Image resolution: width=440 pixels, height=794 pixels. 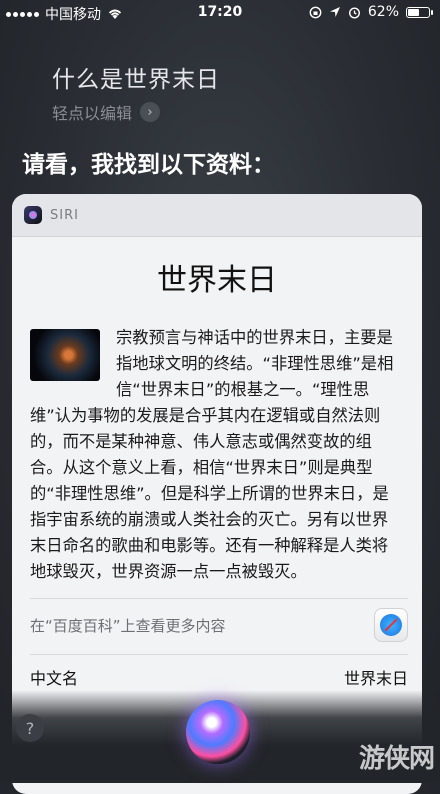 I want to click on card-title: 世界末日, so click(x=217, y=280).